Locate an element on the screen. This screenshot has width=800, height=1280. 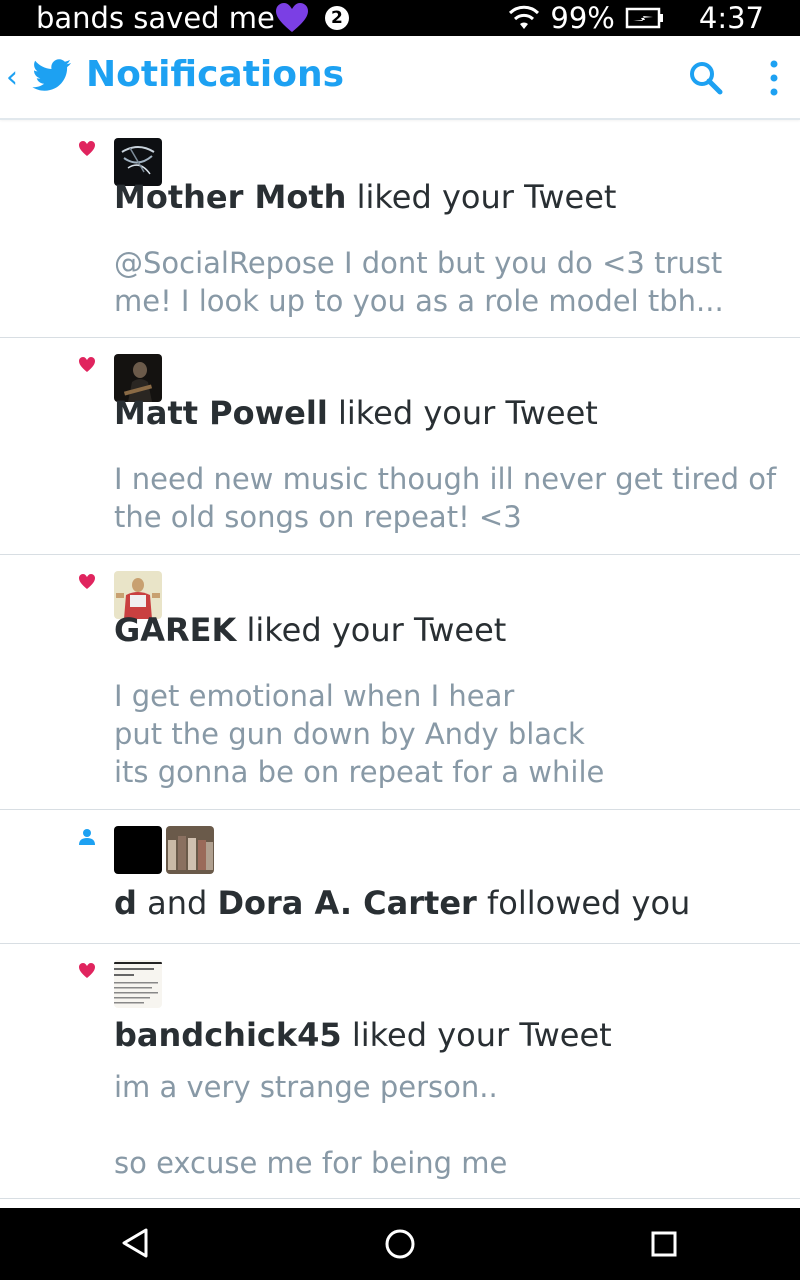
status-left: bands saved me 2 is located at coordinates (192, 18).